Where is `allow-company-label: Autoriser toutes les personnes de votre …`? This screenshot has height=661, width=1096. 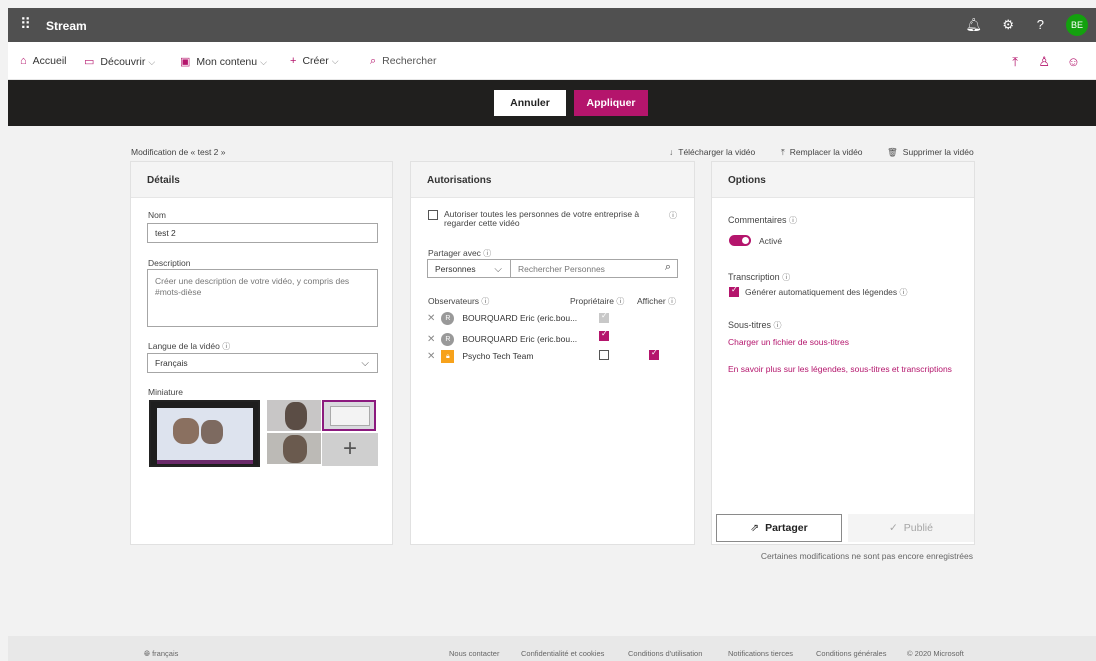
allow-company-label: Autoriser toutes les personnes de votre … is located at coordinates (542, 218).